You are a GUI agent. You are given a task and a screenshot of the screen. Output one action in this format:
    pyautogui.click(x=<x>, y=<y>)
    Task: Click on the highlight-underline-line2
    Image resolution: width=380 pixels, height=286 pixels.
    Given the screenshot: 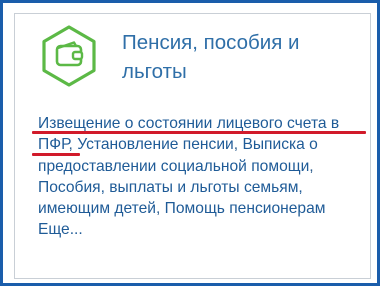 What is the action you would take?
    pyautogui.click(x=56, y=154)
    